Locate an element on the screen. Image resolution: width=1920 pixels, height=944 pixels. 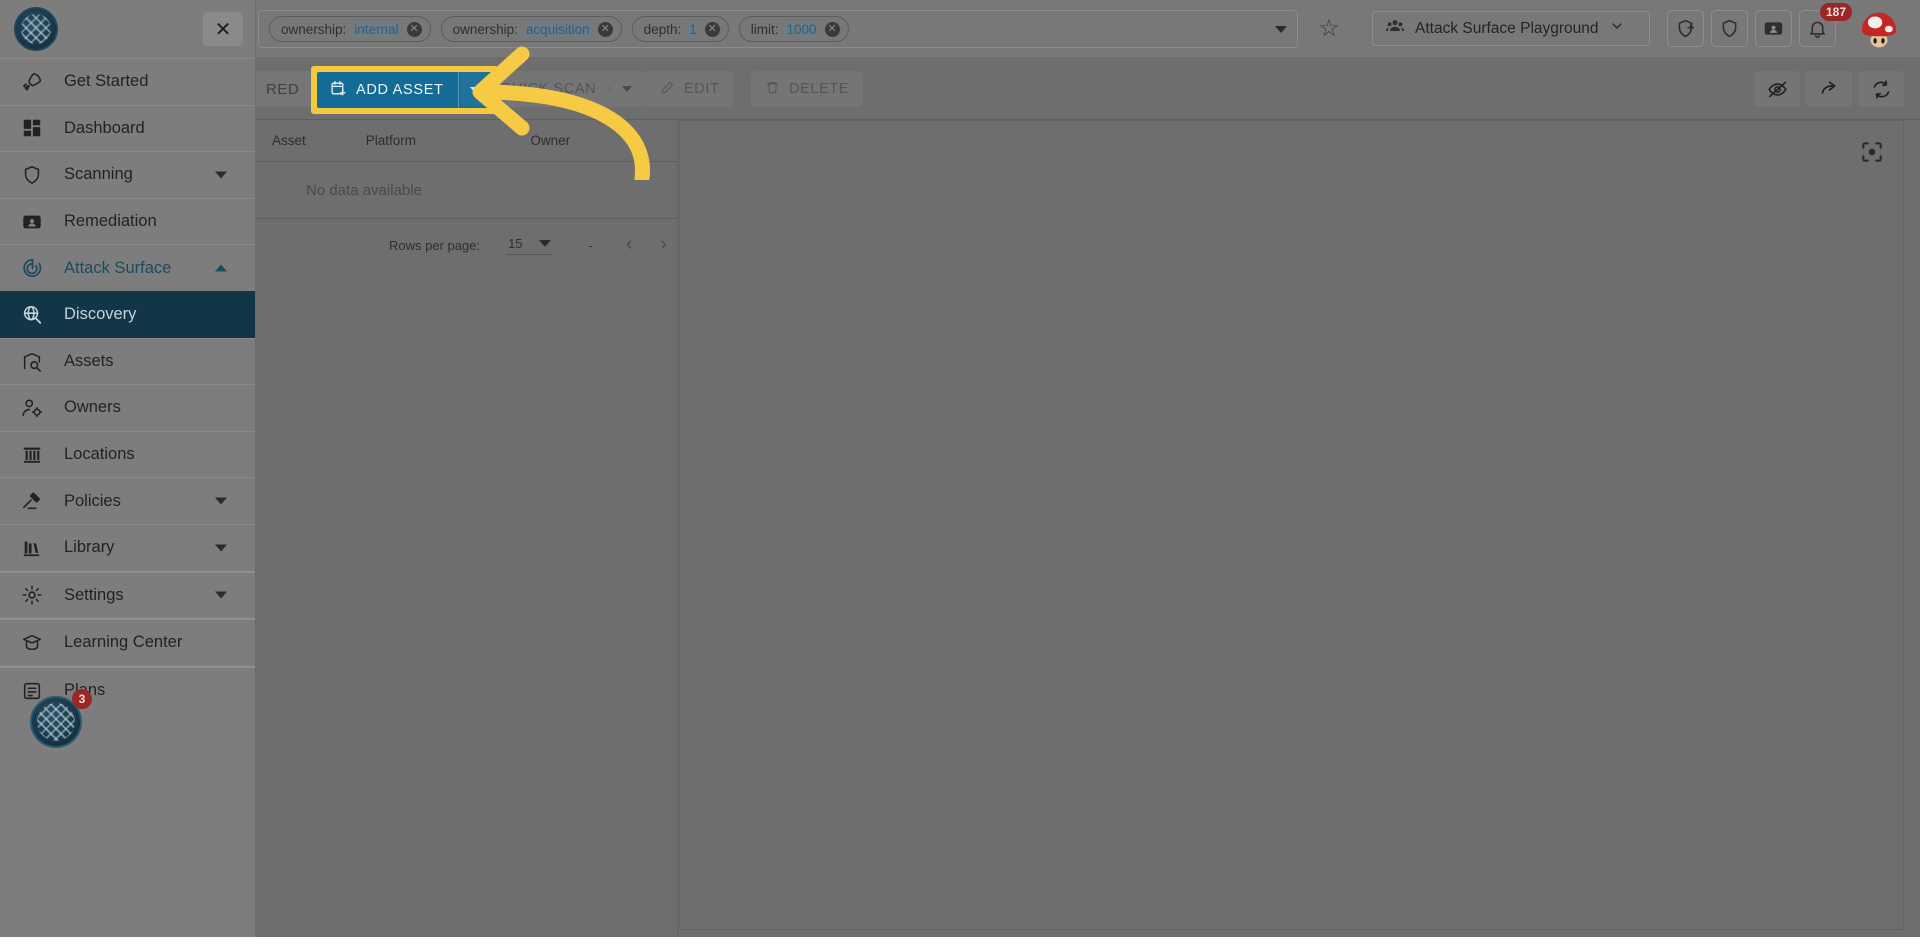
security-button is located at coordinates (1729, 28).